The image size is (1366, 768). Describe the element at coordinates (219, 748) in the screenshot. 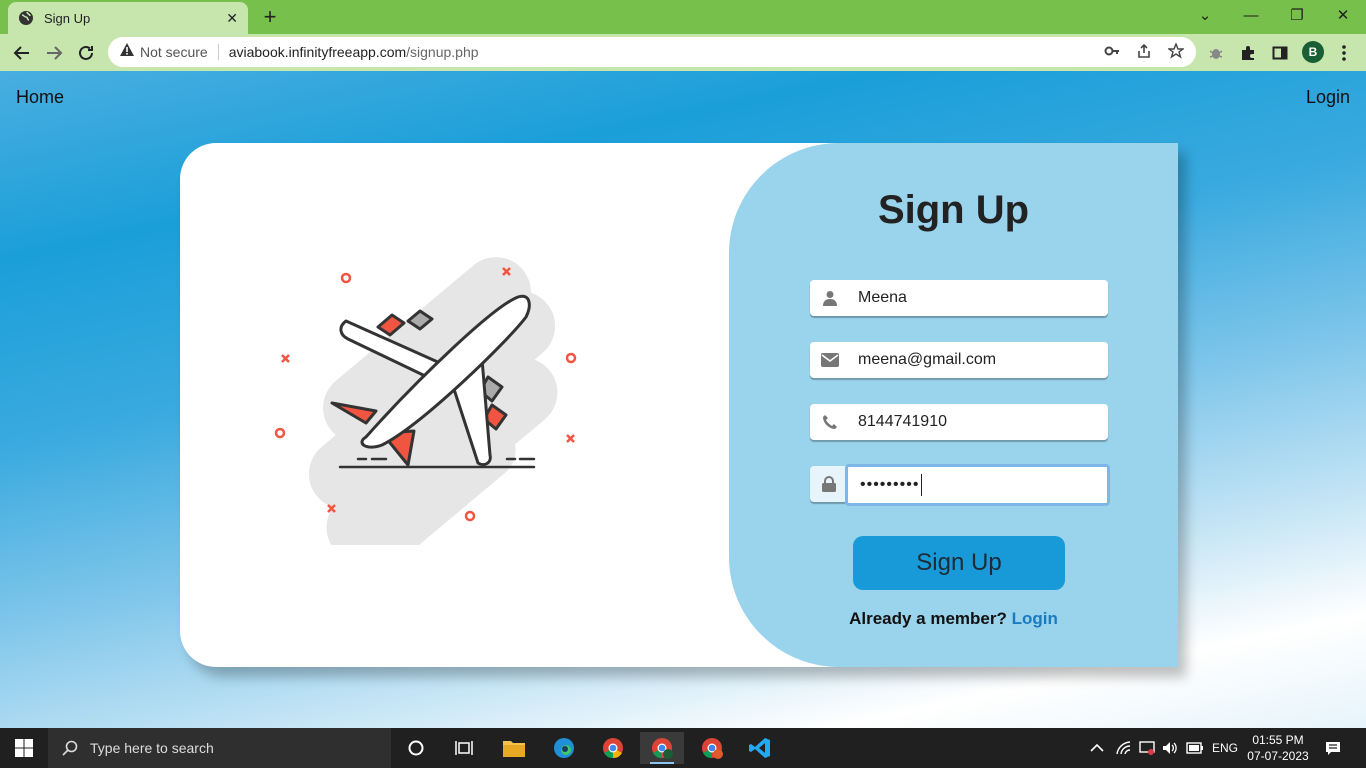

I see `taskbar-search-box: Type here to search` at that location.